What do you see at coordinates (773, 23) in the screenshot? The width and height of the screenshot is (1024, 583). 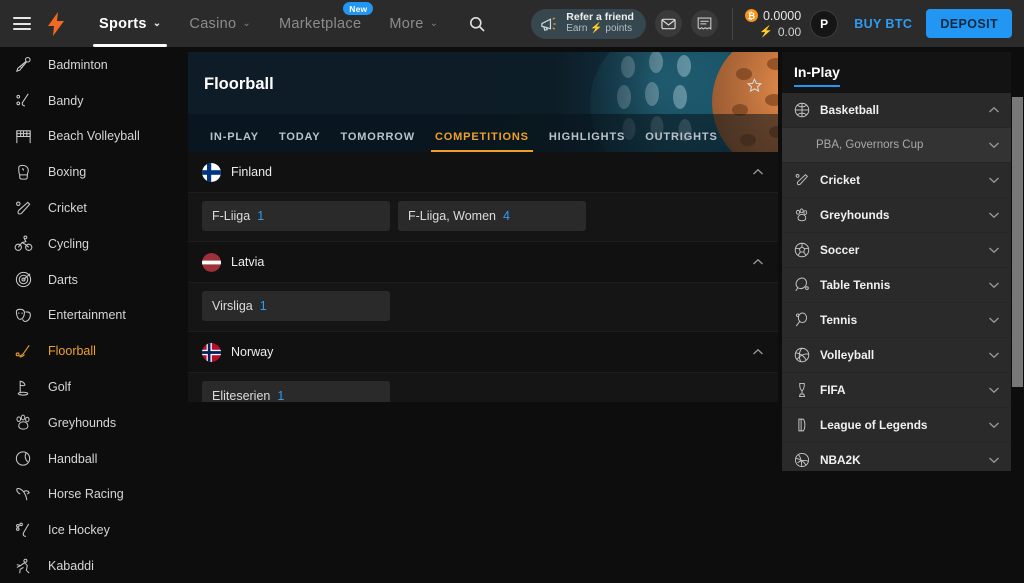 I see `balance-display: ₿ 0.0000 ⚡ 0.00` at bounding box center [773, 23].